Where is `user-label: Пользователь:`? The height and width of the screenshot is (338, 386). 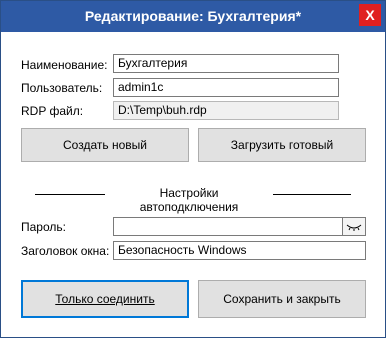 user-label: Пользователь: is located at coordinates (62, 88).